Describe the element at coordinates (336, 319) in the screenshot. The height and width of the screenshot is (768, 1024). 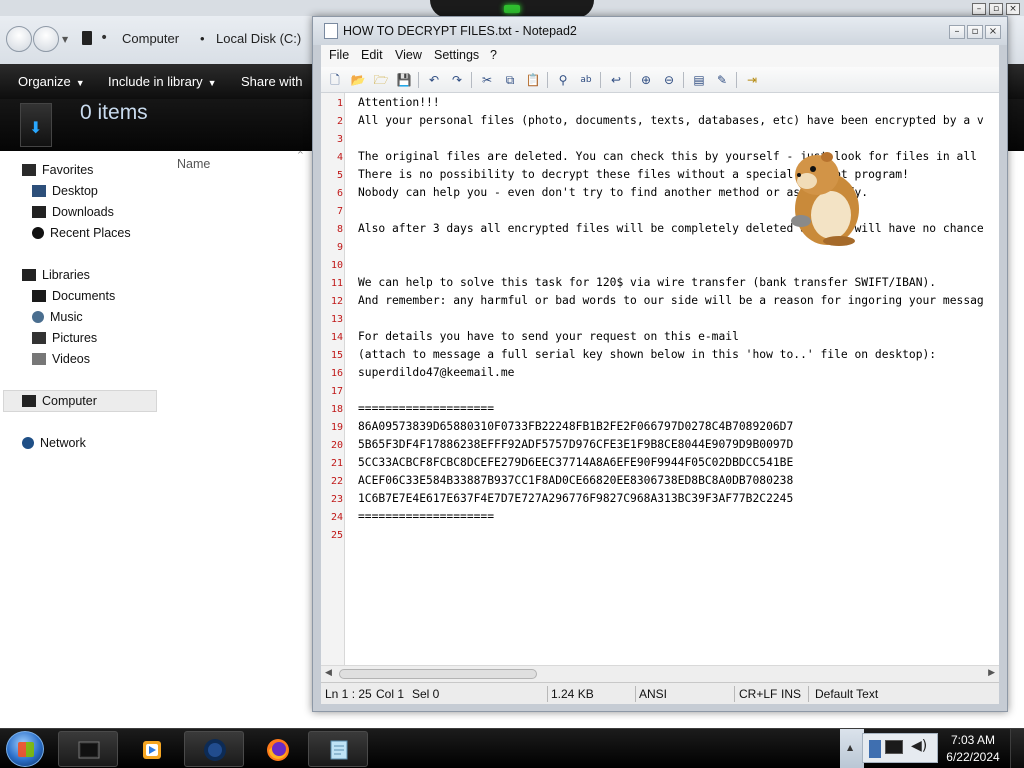
I see `line-number: 13` at that location.